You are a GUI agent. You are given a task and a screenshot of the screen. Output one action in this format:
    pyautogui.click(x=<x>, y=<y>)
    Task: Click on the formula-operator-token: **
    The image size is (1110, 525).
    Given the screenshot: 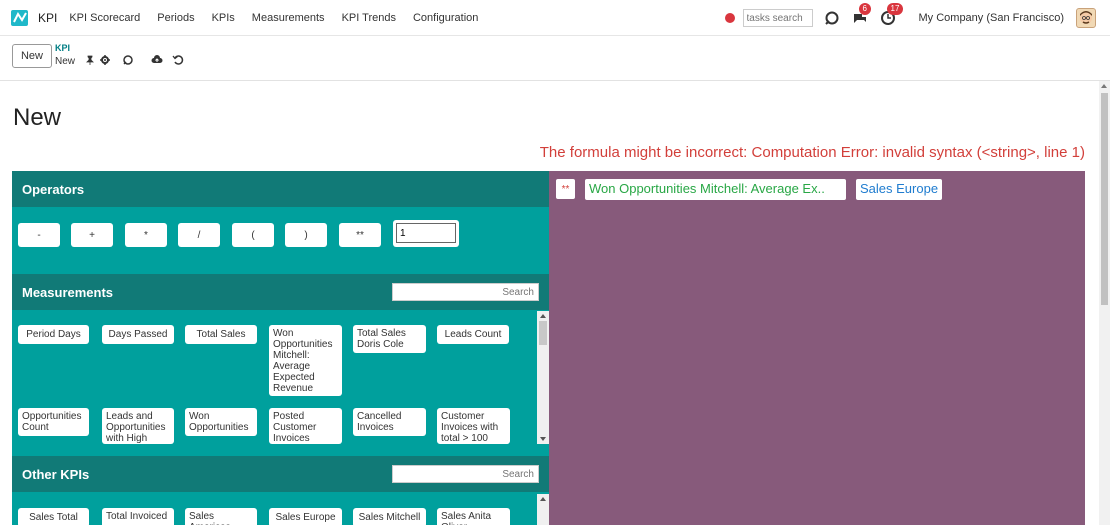 What is the action you would take?
    pyautogui.click(x=565, y=189)
    